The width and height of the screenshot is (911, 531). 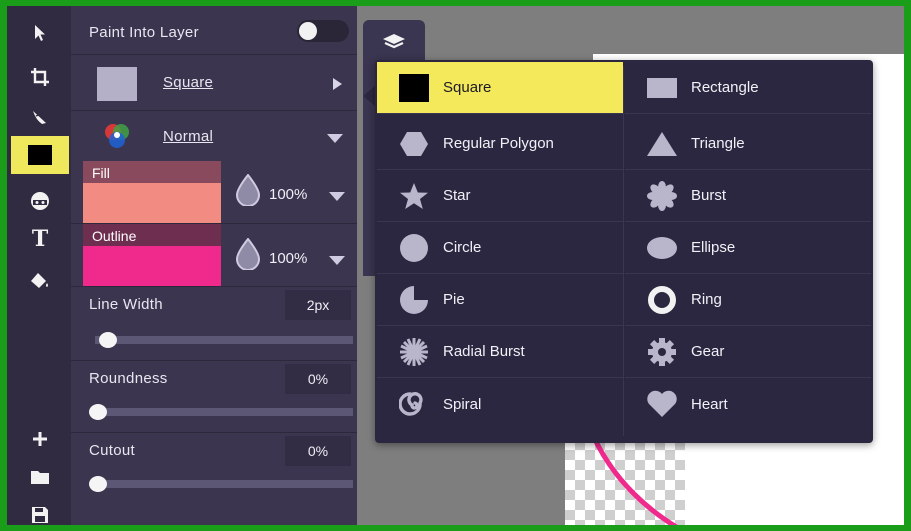 I want to click on menu-item-ring: Ring, so click(x=748, y=300).